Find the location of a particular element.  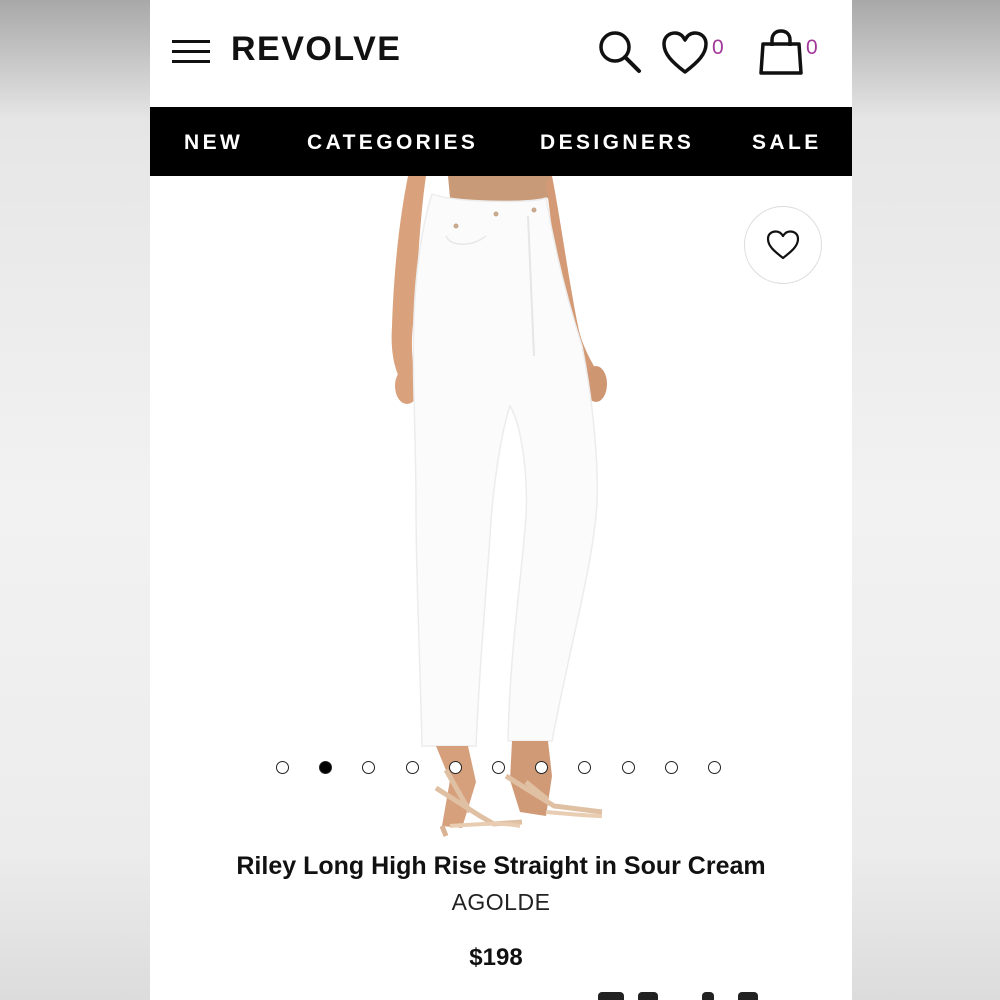

wishlist-count: 0 is located at coordinates (718, 47).